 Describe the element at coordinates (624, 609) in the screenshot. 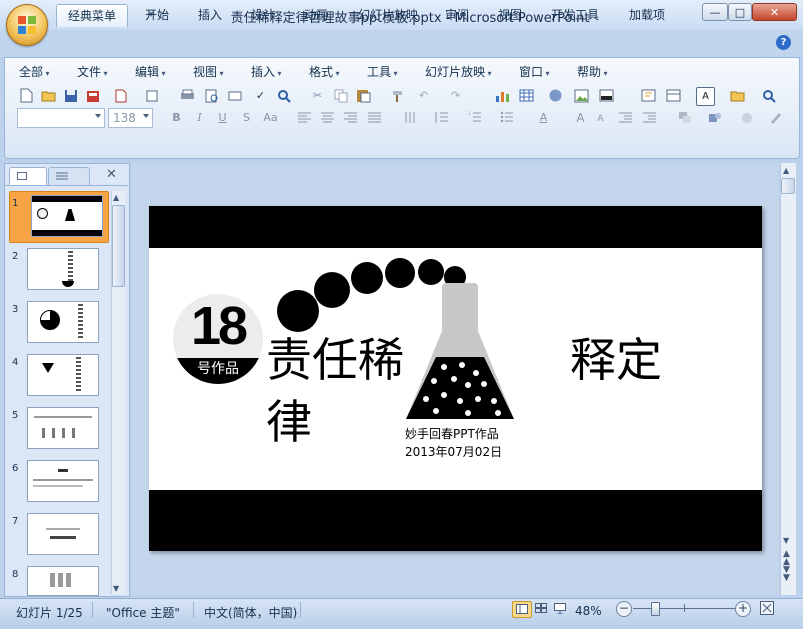

I see `zoom-out-icon: −` at that location.